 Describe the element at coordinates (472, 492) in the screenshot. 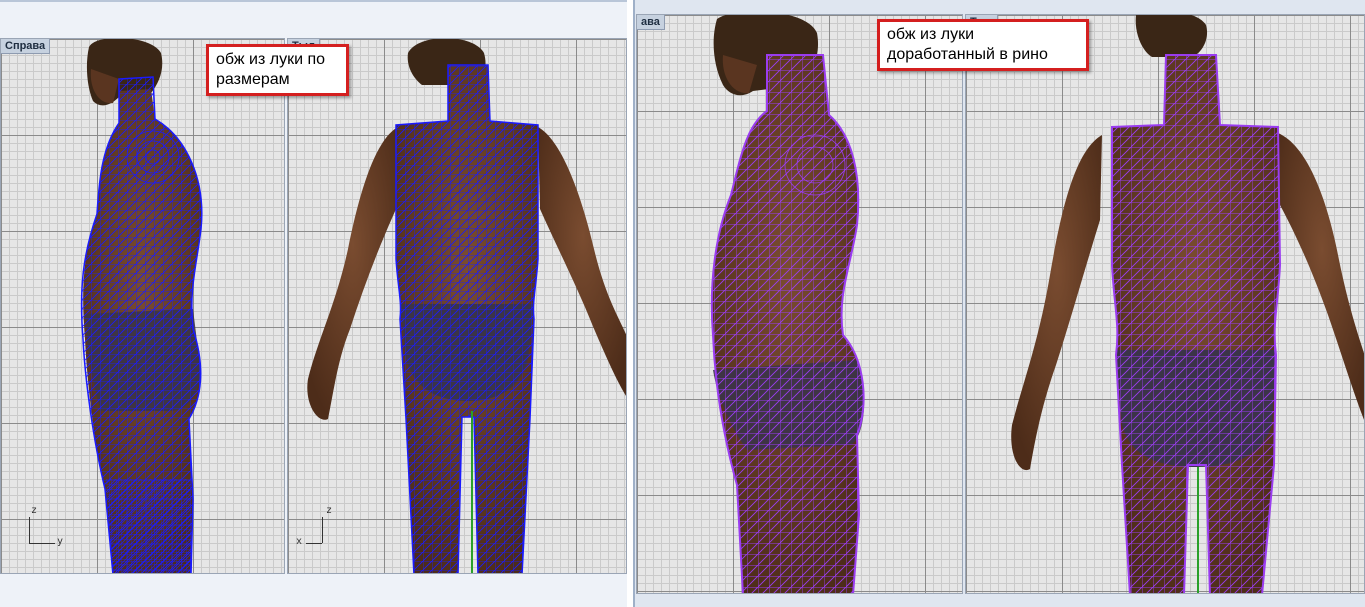

I see `green-axis-line` at that location.